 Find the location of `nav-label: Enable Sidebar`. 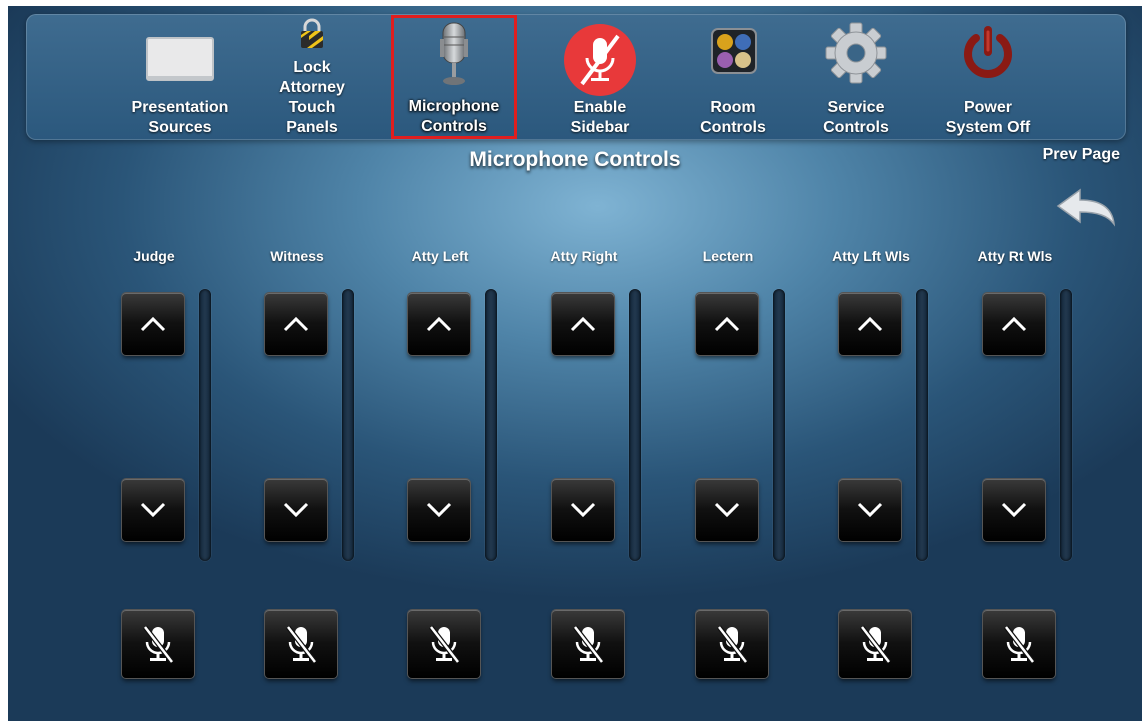

nav-label: Enable Sidebar is located at coordinates (600, 117).